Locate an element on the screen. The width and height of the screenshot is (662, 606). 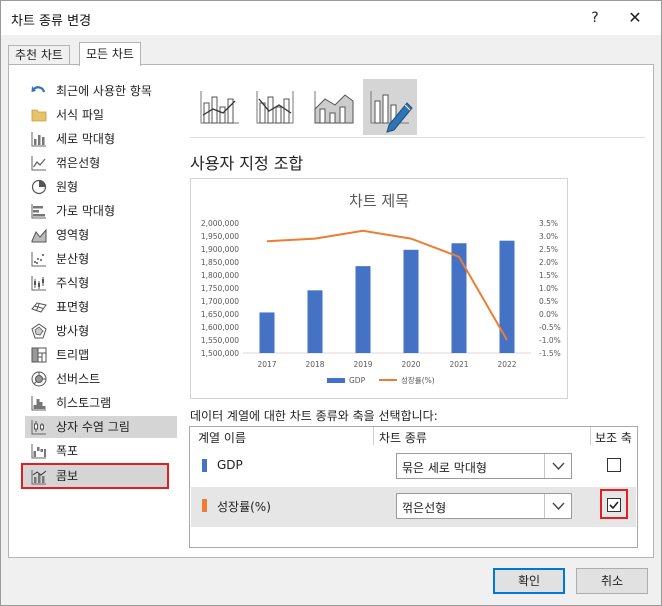
subtype-custom-combination is located at coordinates (390, 107).